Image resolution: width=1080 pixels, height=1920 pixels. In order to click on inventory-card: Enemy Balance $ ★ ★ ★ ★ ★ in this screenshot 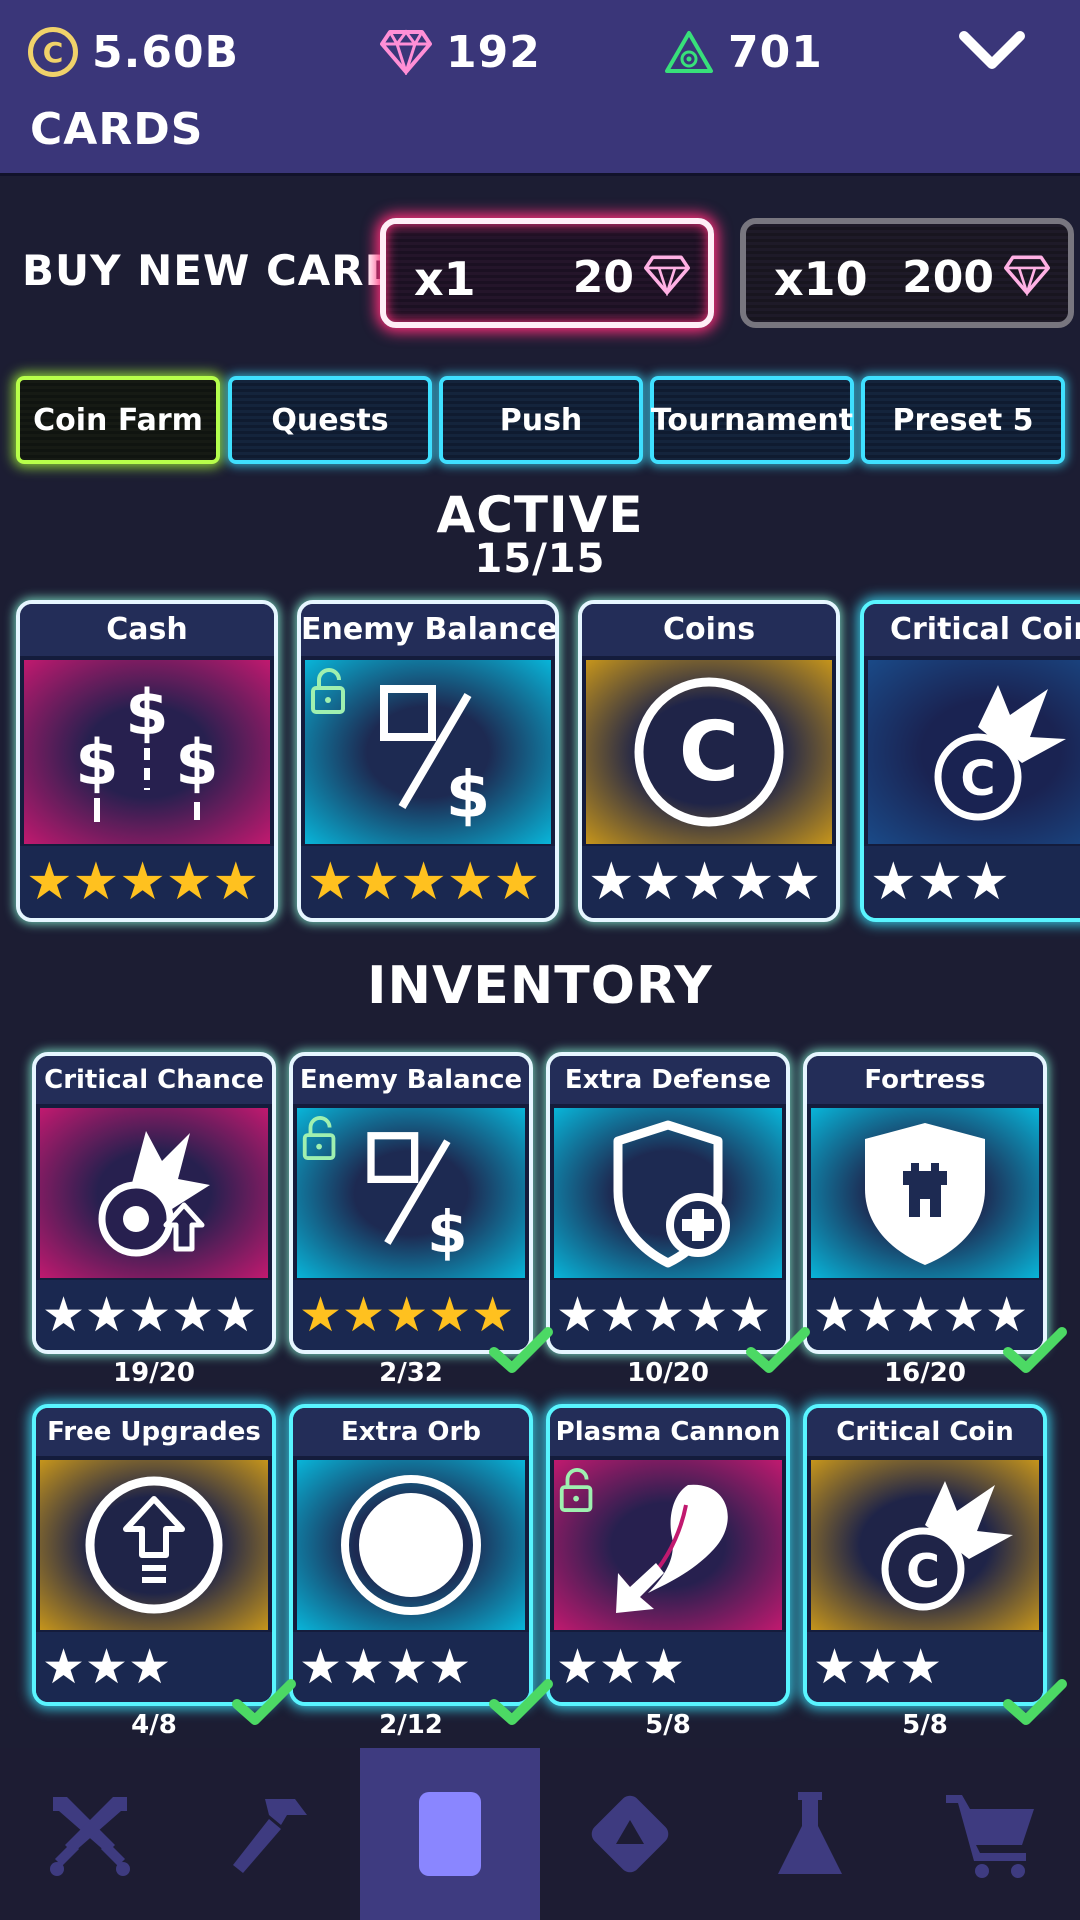, I will do `click(411, 1203)`.